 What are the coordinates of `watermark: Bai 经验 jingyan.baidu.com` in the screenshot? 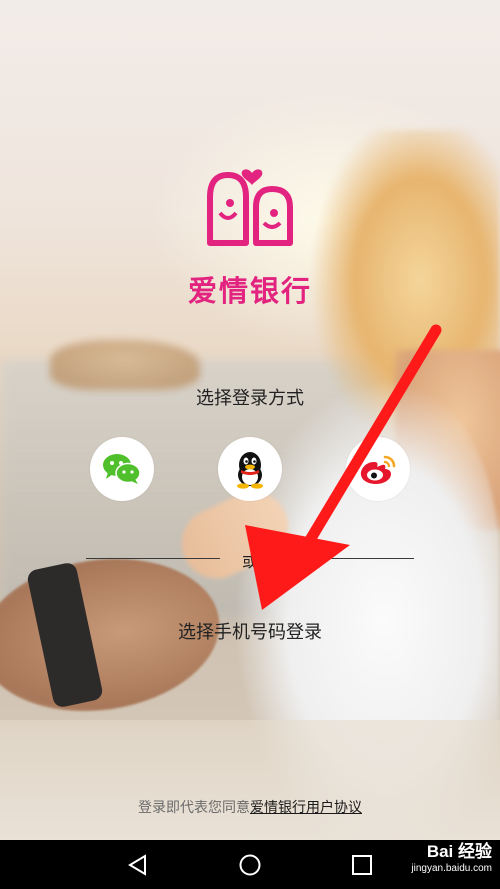 It's located at (451, 859).